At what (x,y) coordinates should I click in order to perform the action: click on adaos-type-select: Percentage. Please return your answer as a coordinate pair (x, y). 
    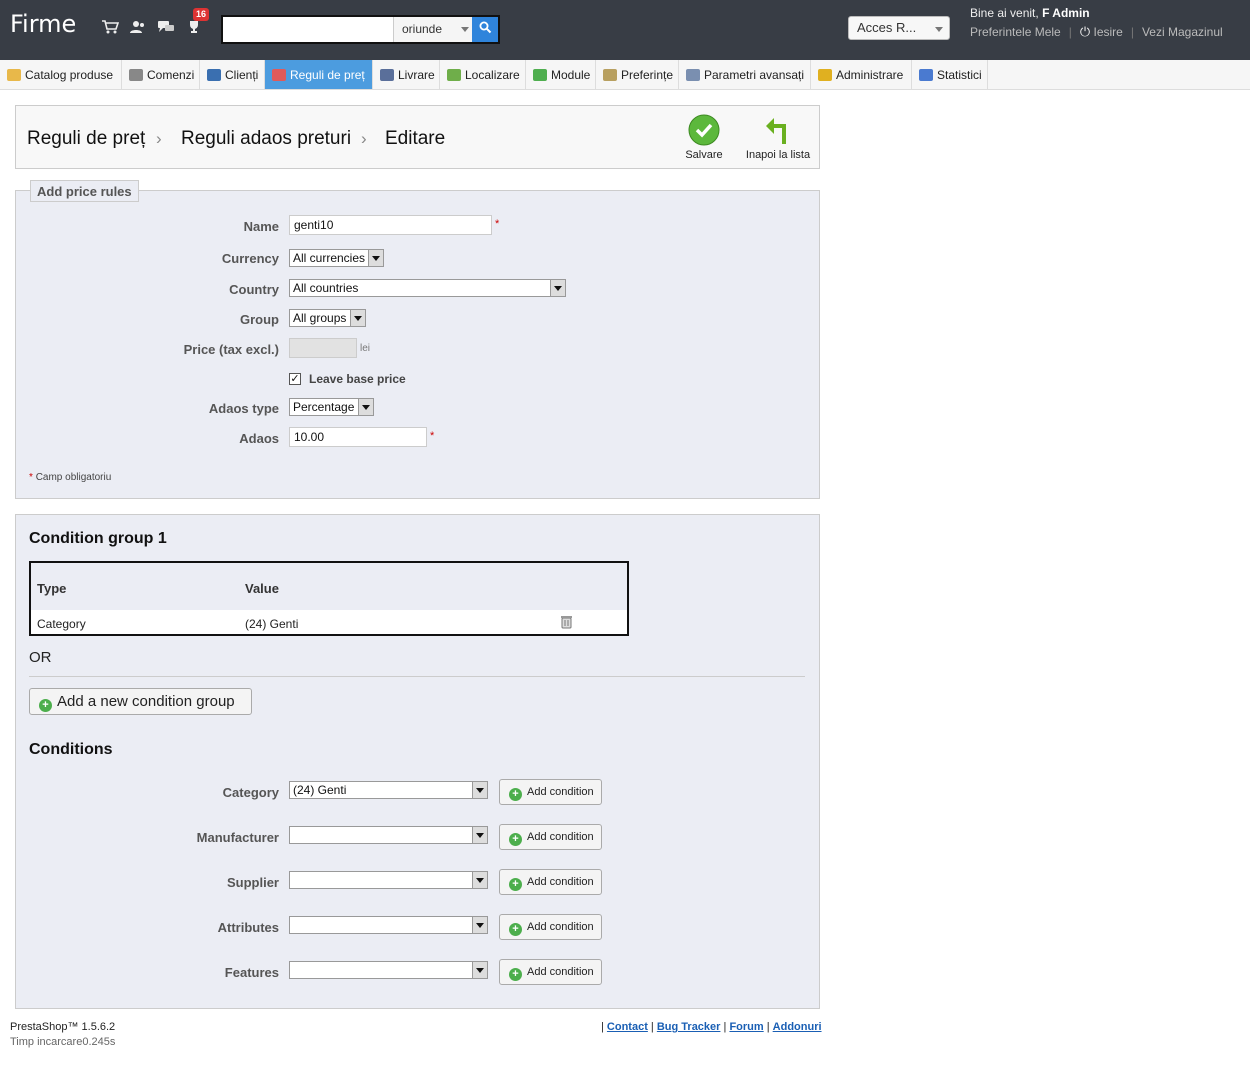
    Looking at the image, I should click on (331, 407).